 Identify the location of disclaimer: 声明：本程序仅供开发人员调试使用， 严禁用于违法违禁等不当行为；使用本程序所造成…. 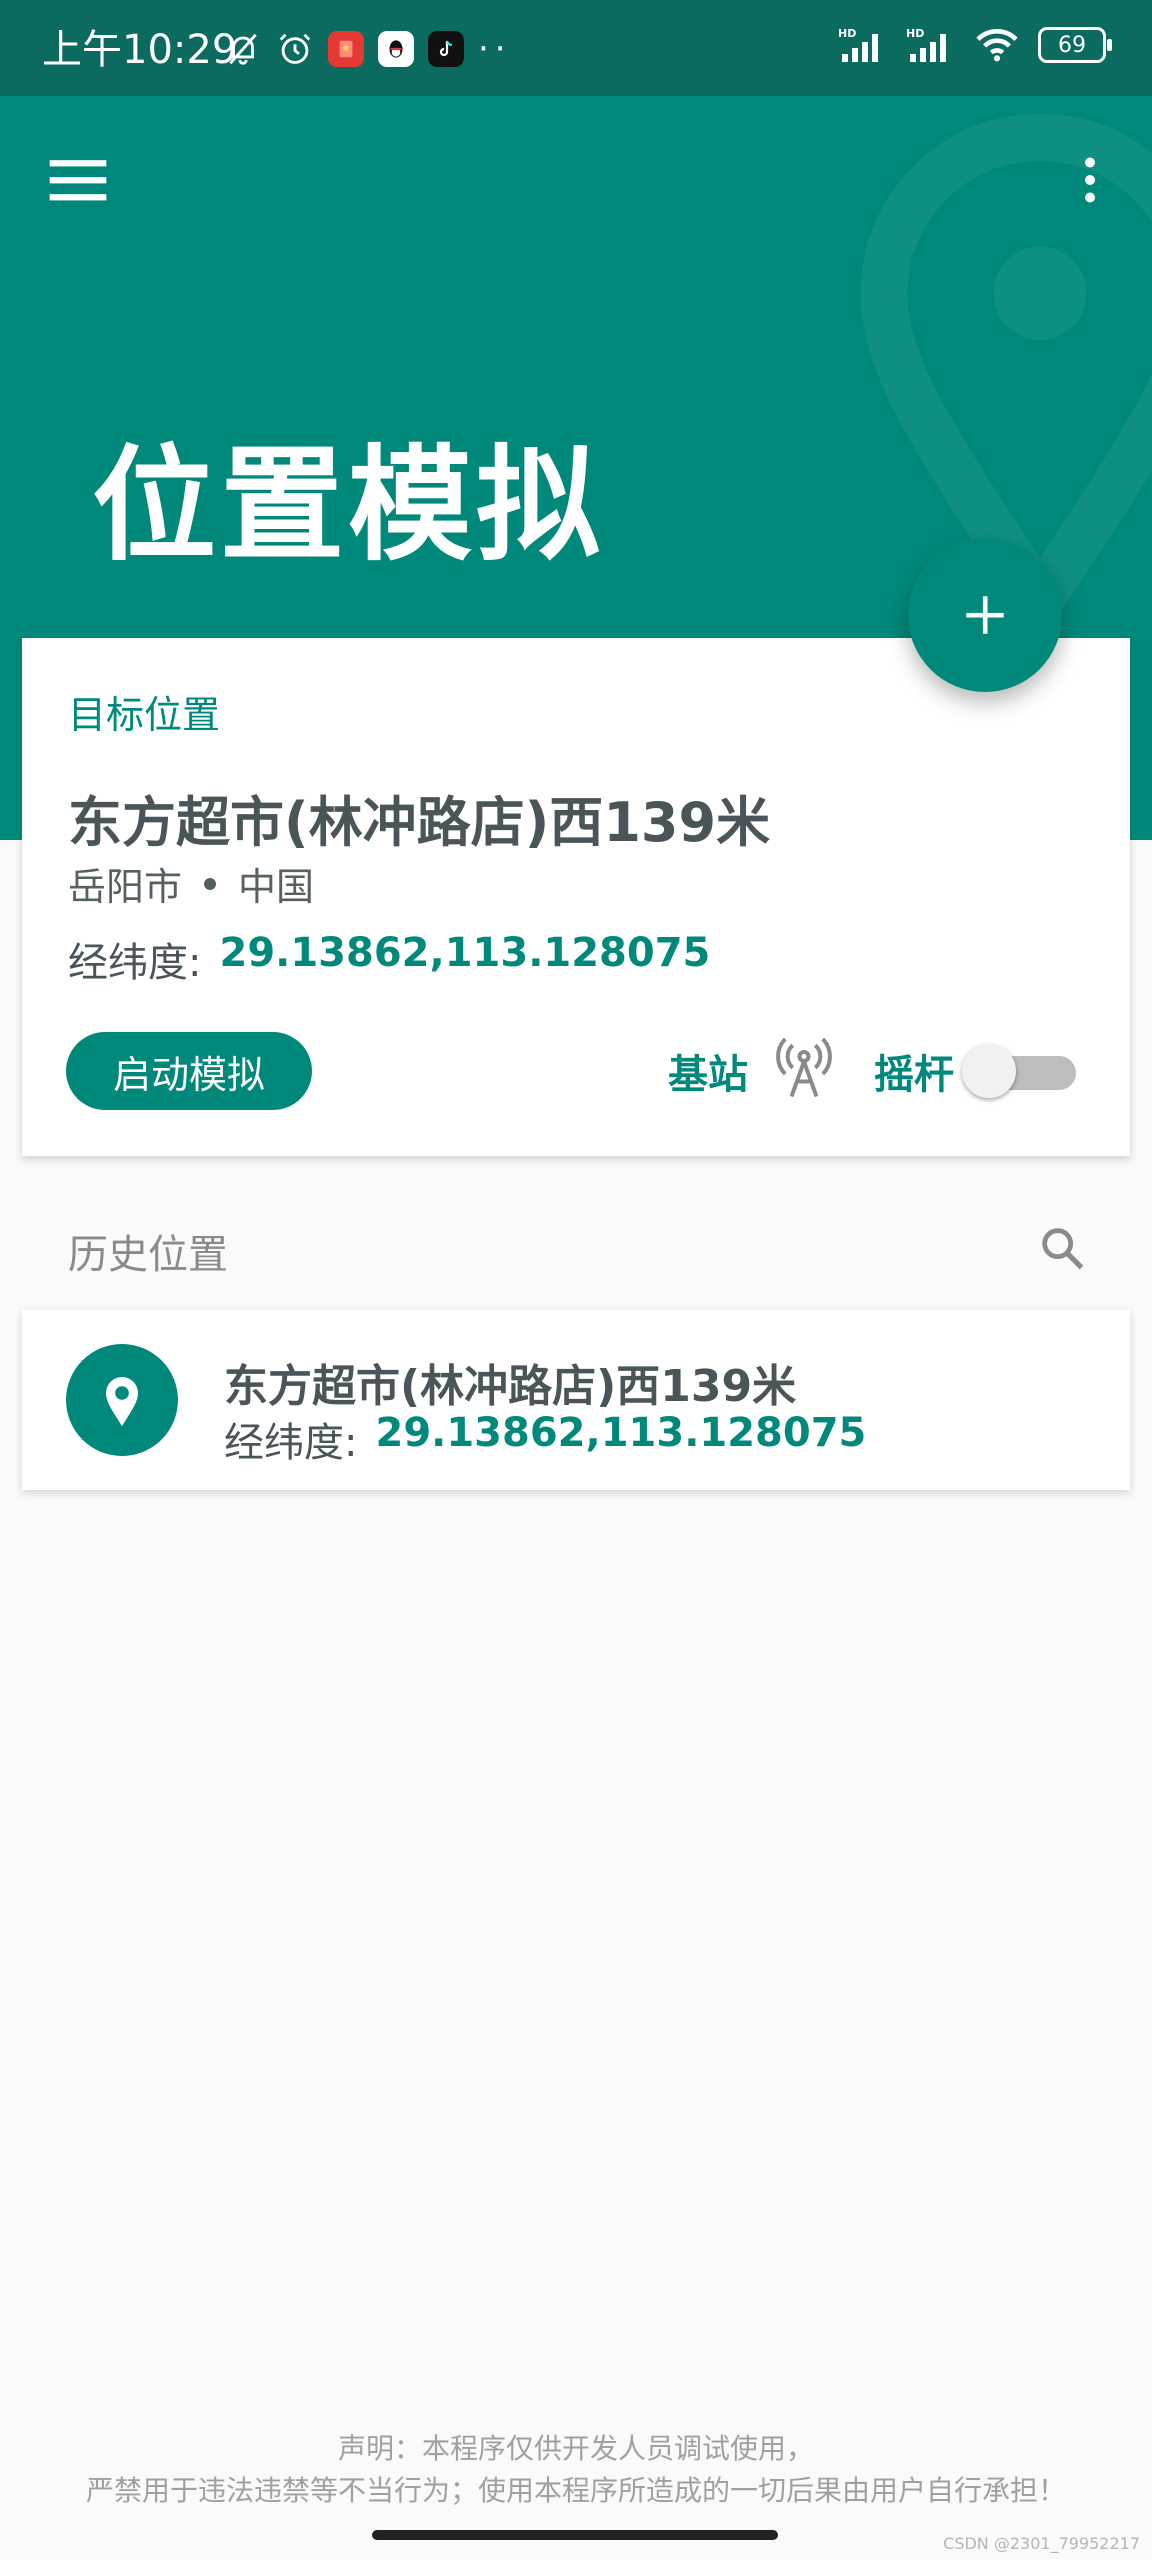
(576, 2470).